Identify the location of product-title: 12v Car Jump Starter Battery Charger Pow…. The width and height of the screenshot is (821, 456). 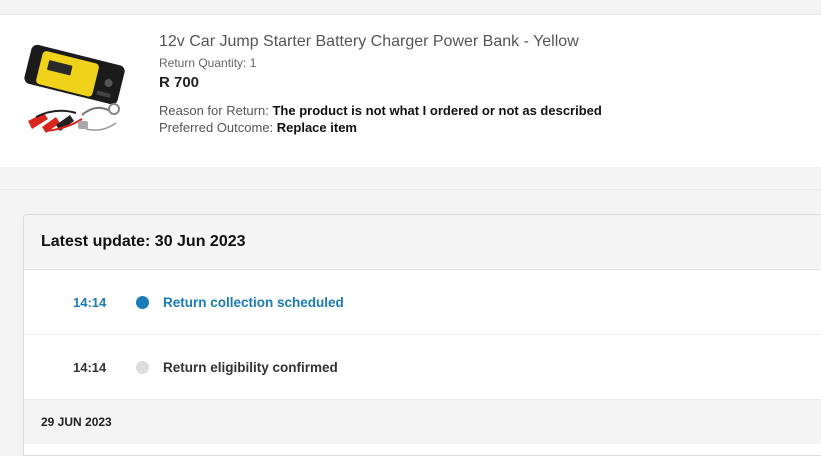
(380, 42).